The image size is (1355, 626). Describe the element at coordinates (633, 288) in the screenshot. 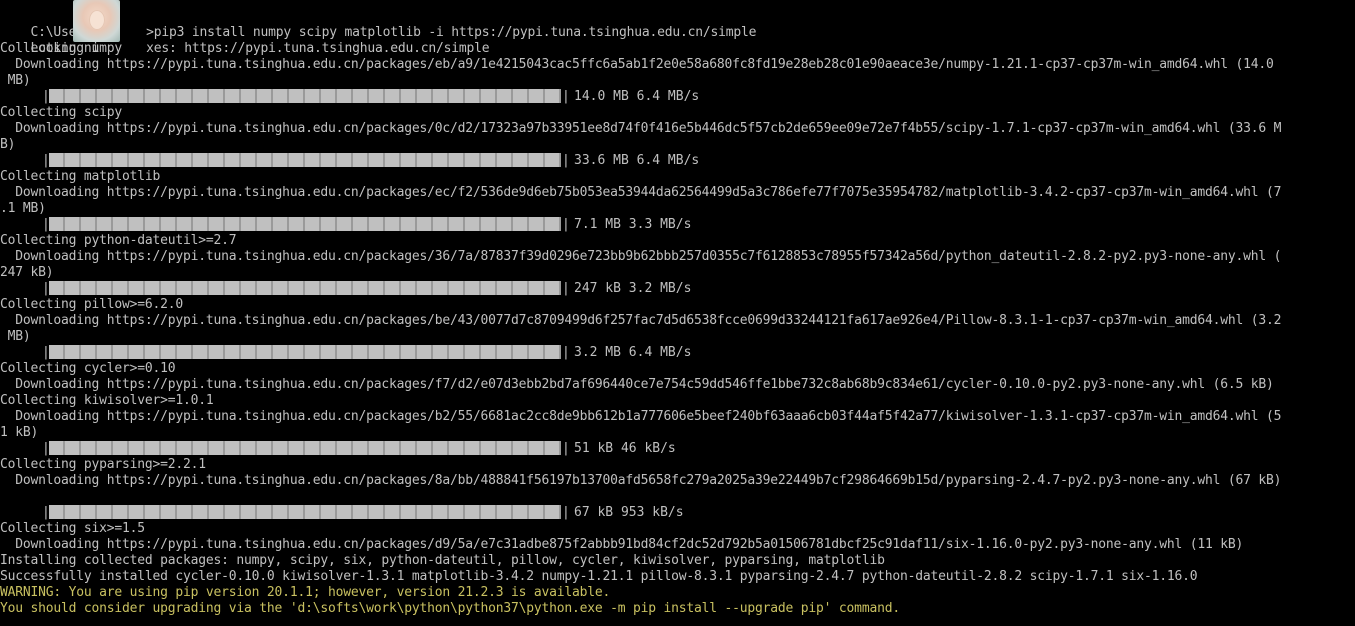

I see `progress-info: 247 kB 3.2 MB/s` at that location.